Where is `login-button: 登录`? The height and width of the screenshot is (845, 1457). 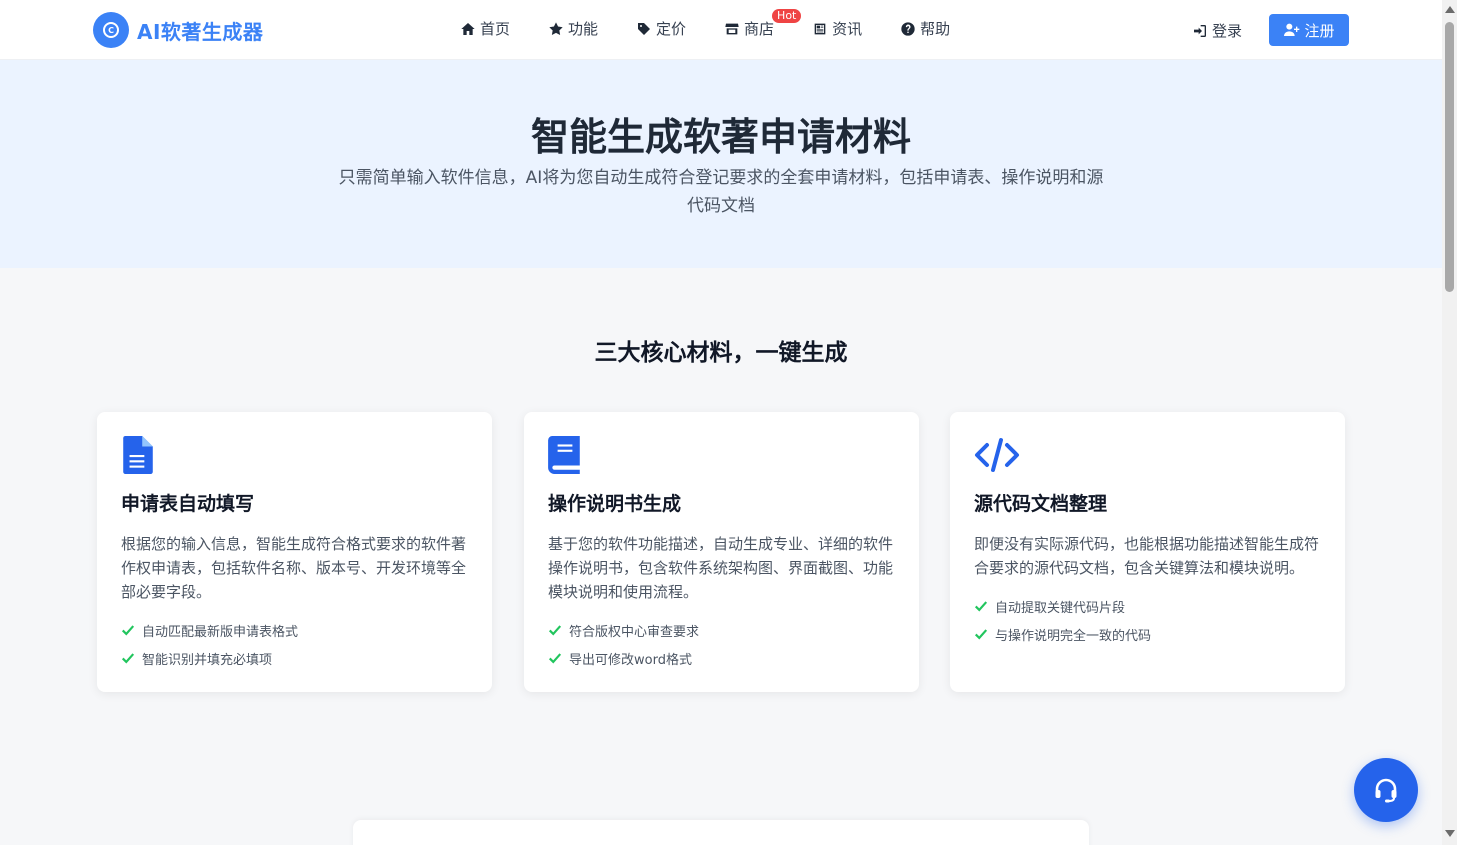
login-button: 登录 is located at coordinates (1217, 30).